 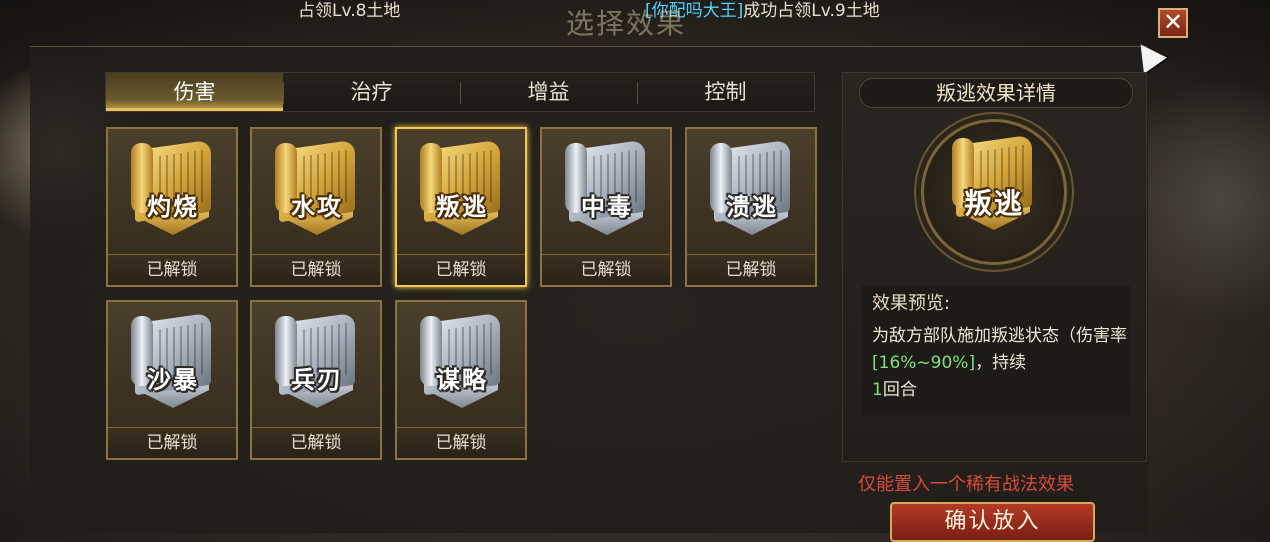 I want to click on effect-card-strategy: 谋略 已解锁, so click(x=461, y=380).